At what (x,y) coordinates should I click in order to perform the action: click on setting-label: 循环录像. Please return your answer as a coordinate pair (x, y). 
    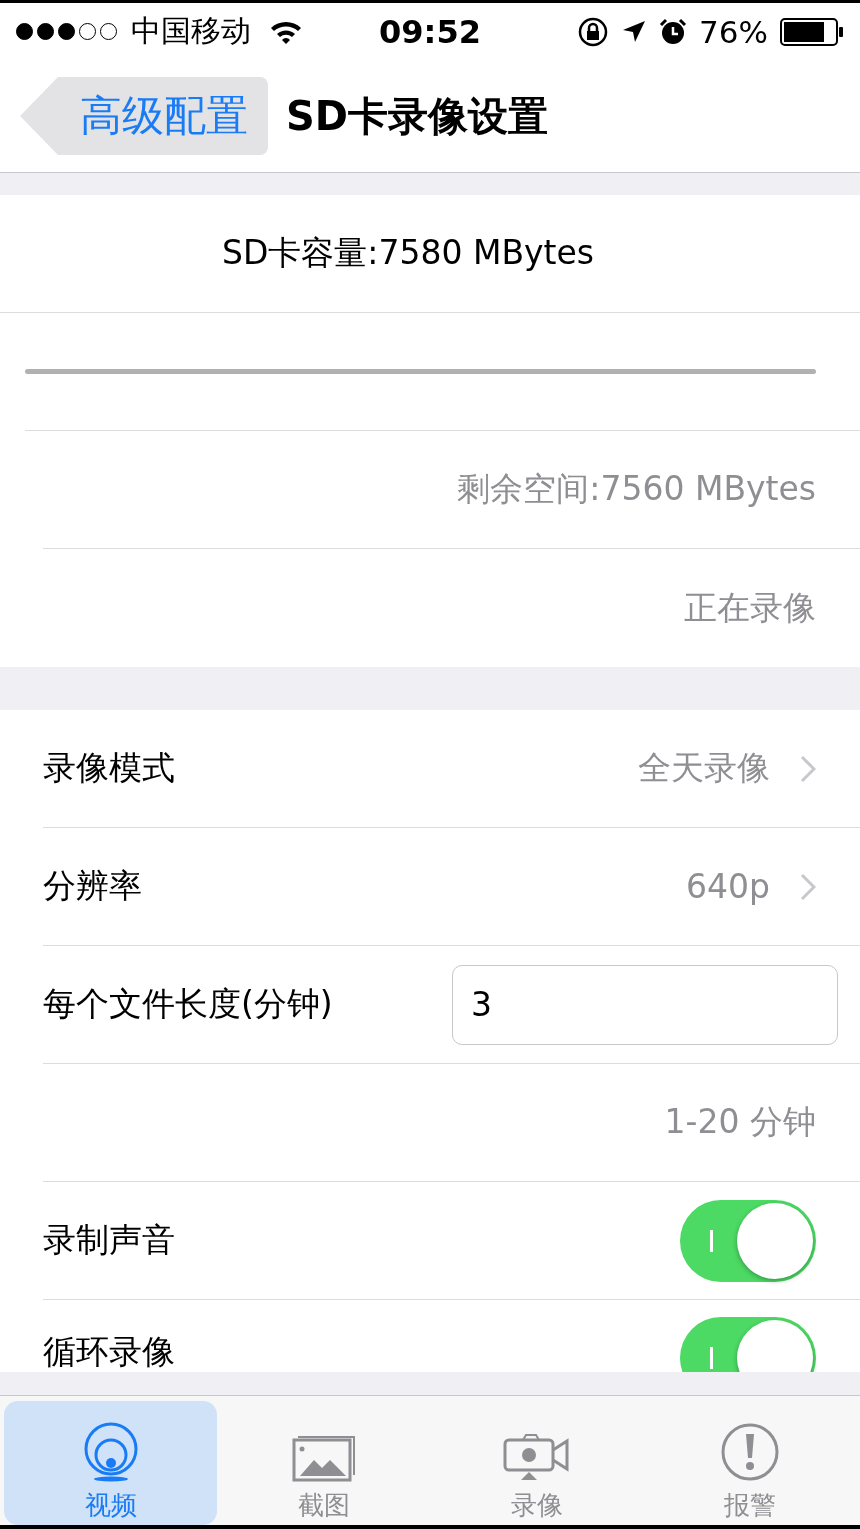
    Looking at the image, I should click on (109, 1351).